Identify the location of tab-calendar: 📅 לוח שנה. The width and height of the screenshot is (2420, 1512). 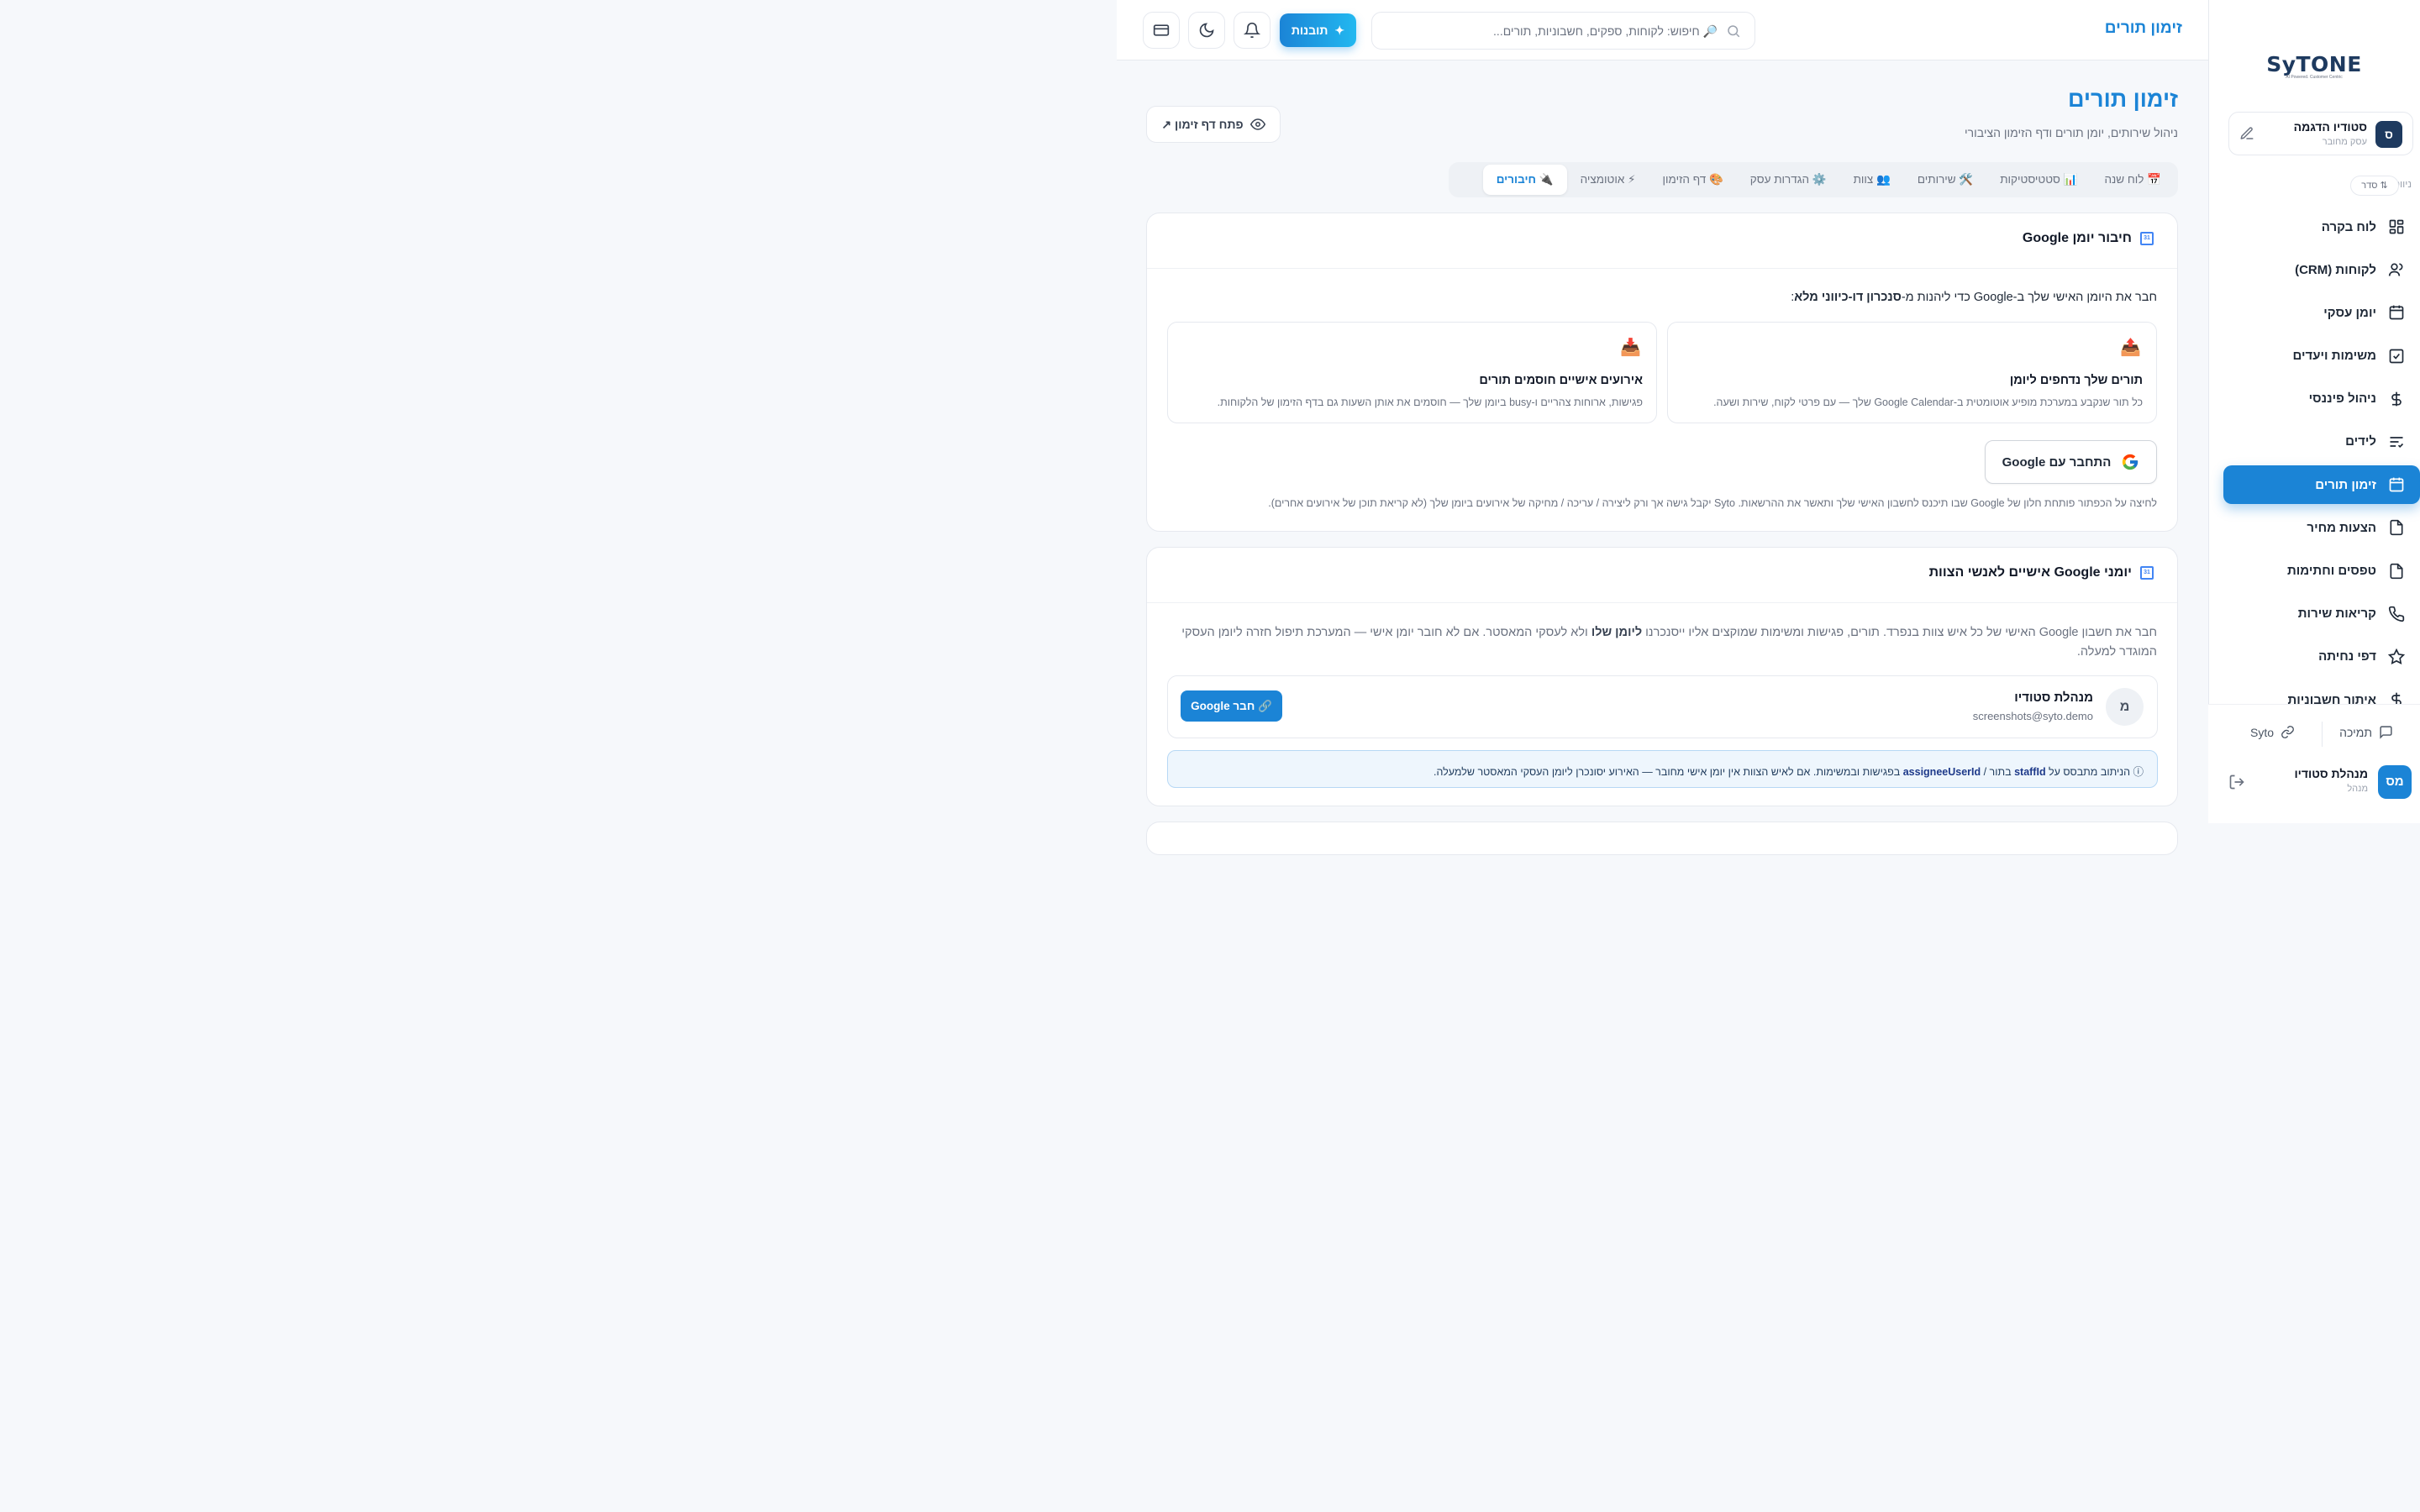
(2133, 180).